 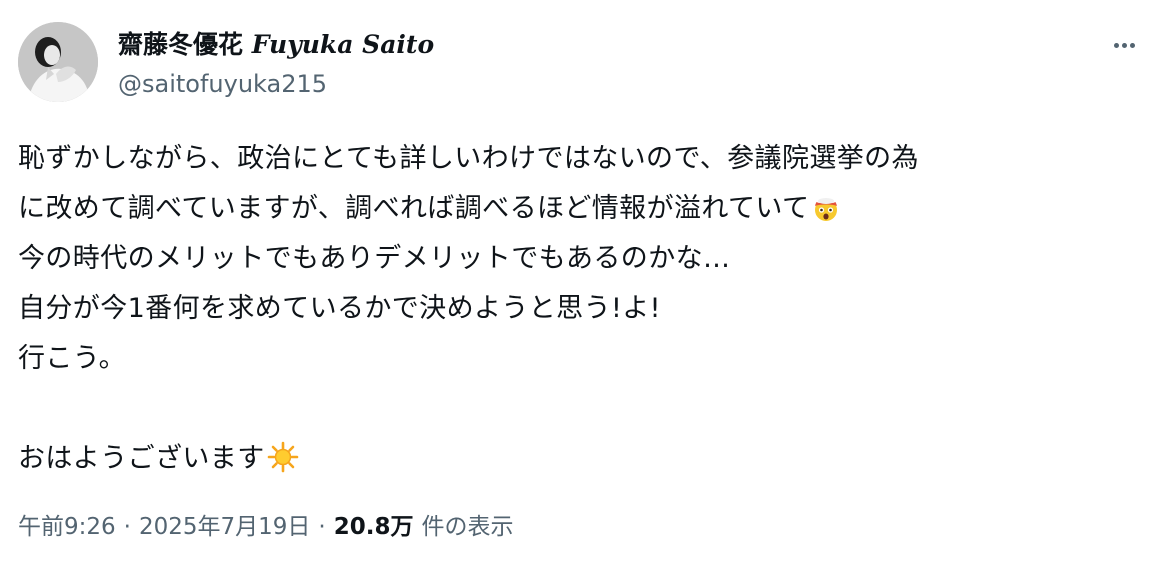 What do you see at coordinates (468, 158) in the screenshot?
I see `tweet-line: 恥ずかしながら、政治にとても詳しいわけではないので、参議院選挙の為` at bounding box center [468, 158].